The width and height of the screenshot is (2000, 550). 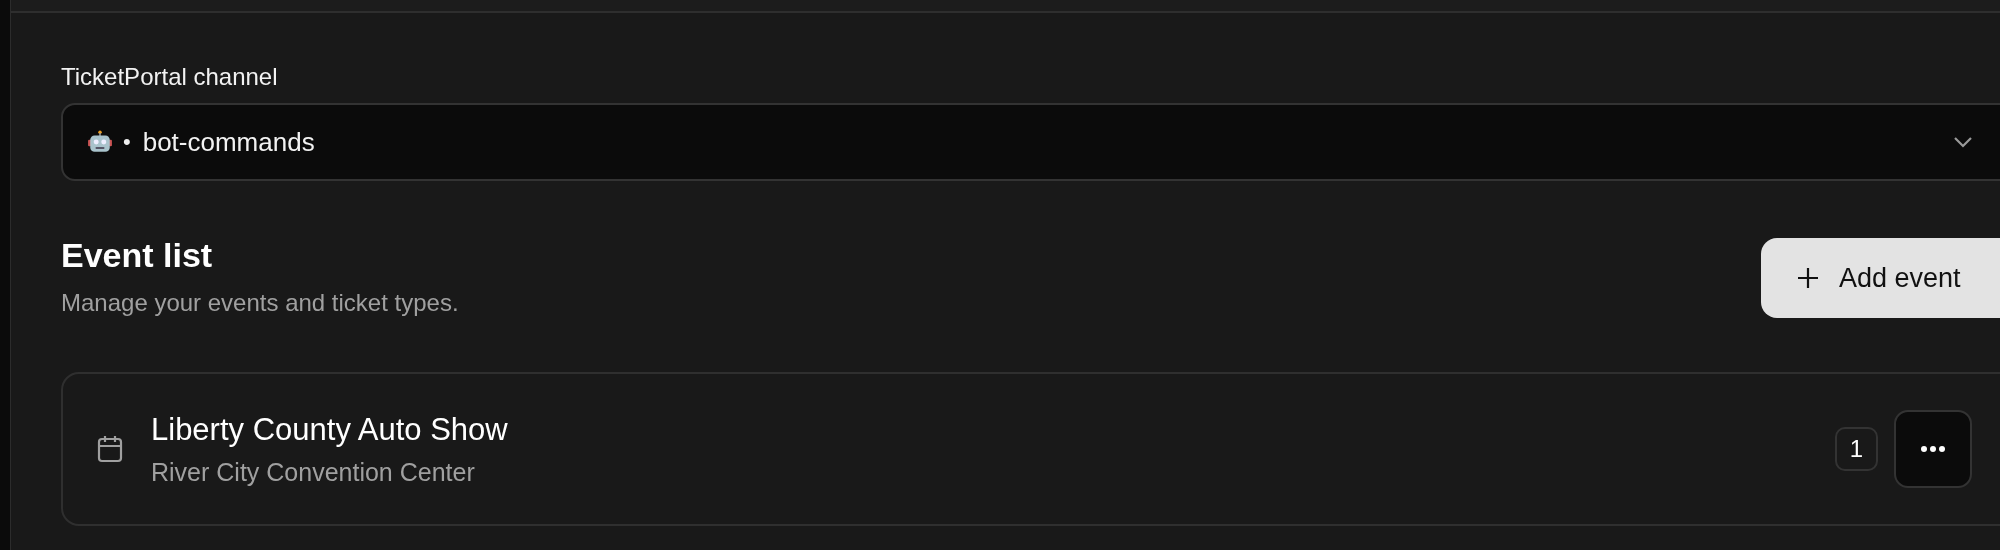 I want to click on section-subtitle: Manage your events and ticket types., so click(x=260, y=303).